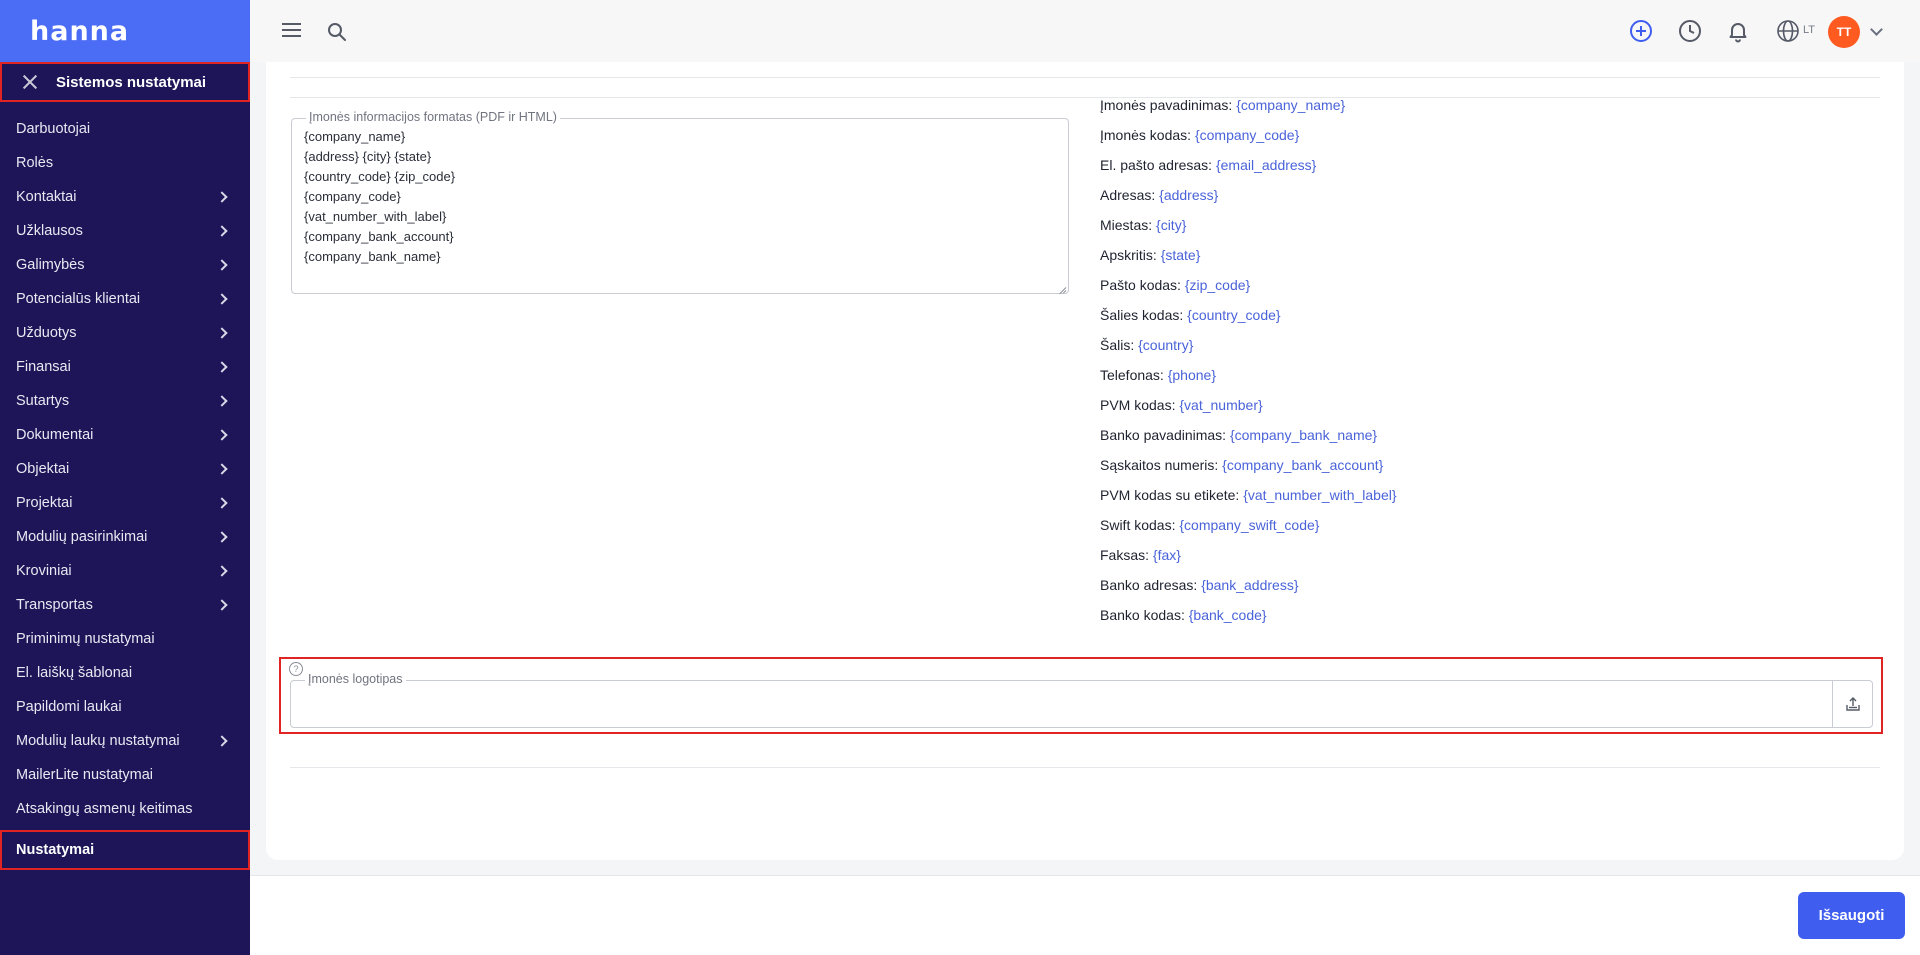  What do you see at coordinates (1450, 620) in the screenshot?
I see `placeholder-row: Banko kodas: {bank_code}` at bounding box center [1450, 620].